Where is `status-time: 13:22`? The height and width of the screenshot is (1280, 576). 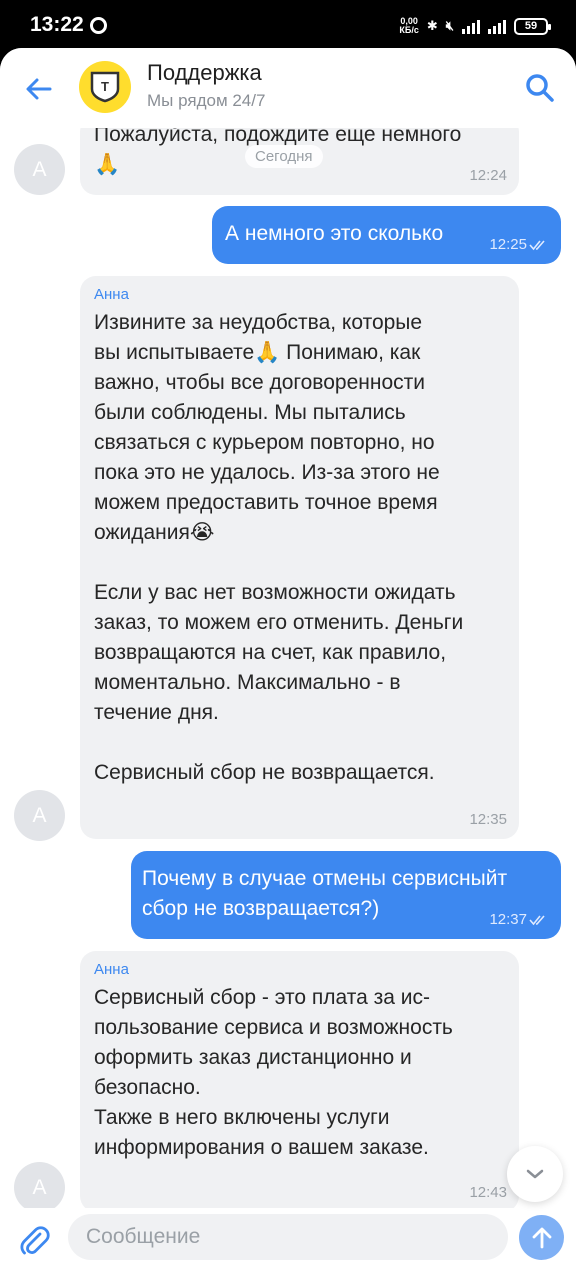 status-time: 13:22 is located at coordinates (57, 24).